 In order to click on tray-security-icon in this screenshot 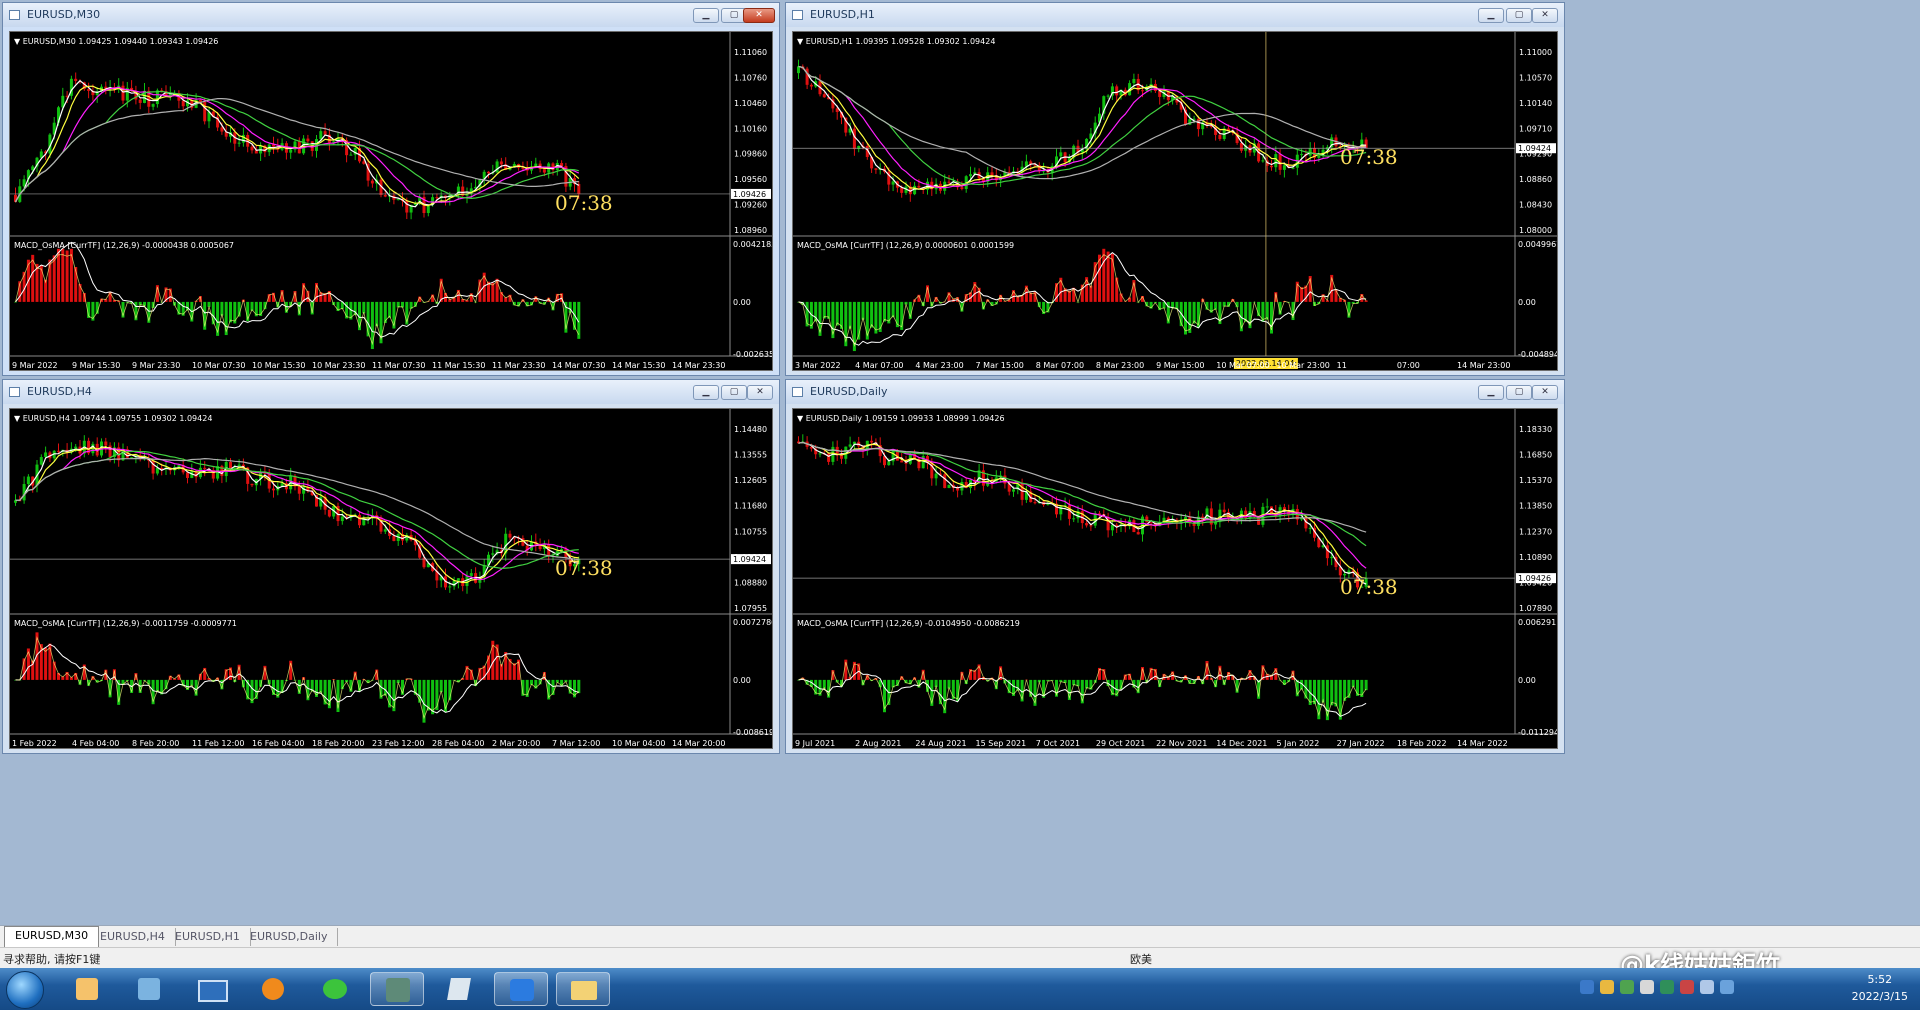, I will do `click(1687, 987)`.